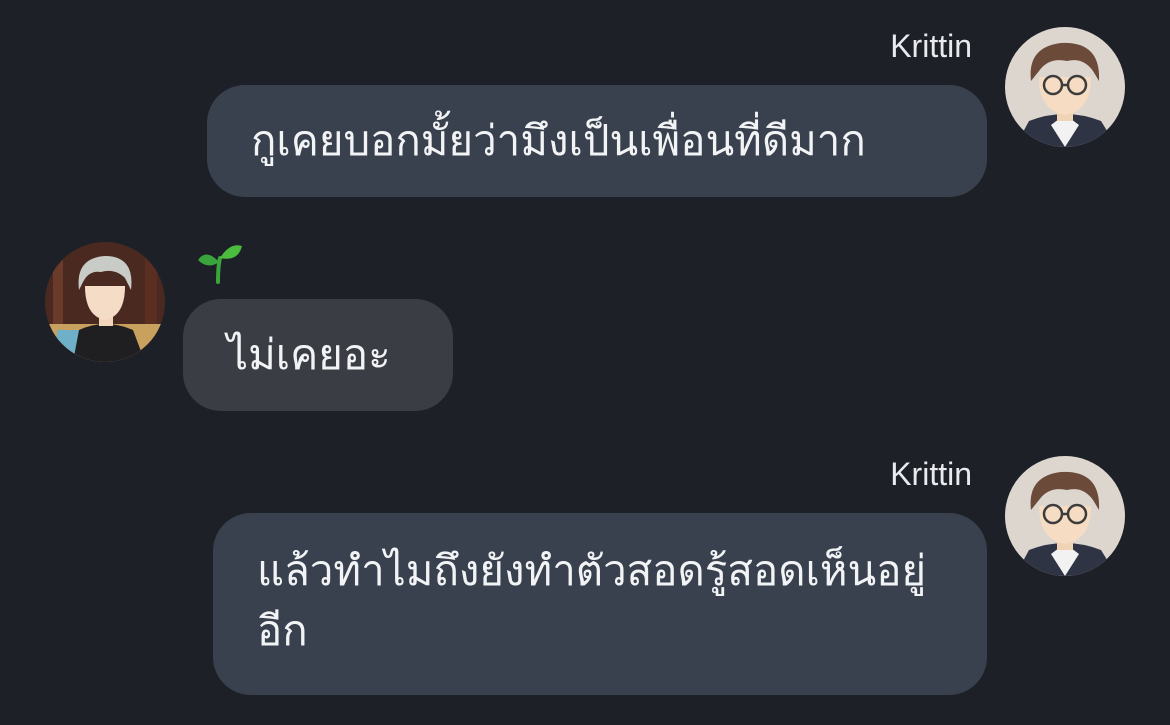 This screenshot has height=725, width=1170. I want to click on seedling-icon, so click(220, 264).